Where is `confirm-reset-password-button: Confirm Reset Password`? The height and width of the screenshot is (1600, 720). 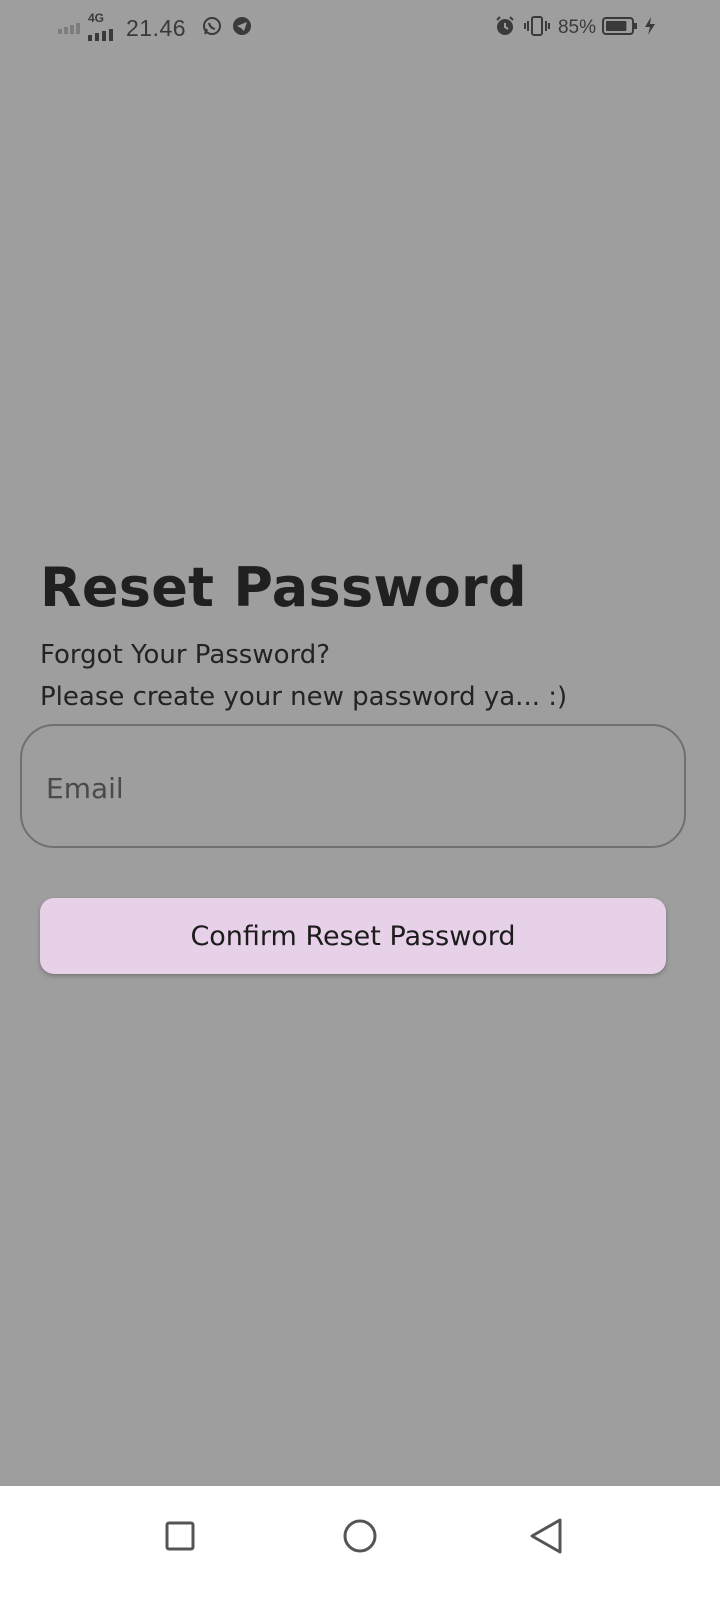 confirm-reset-password-button: Confirm Reset Password is located at coordinates (353, 936).